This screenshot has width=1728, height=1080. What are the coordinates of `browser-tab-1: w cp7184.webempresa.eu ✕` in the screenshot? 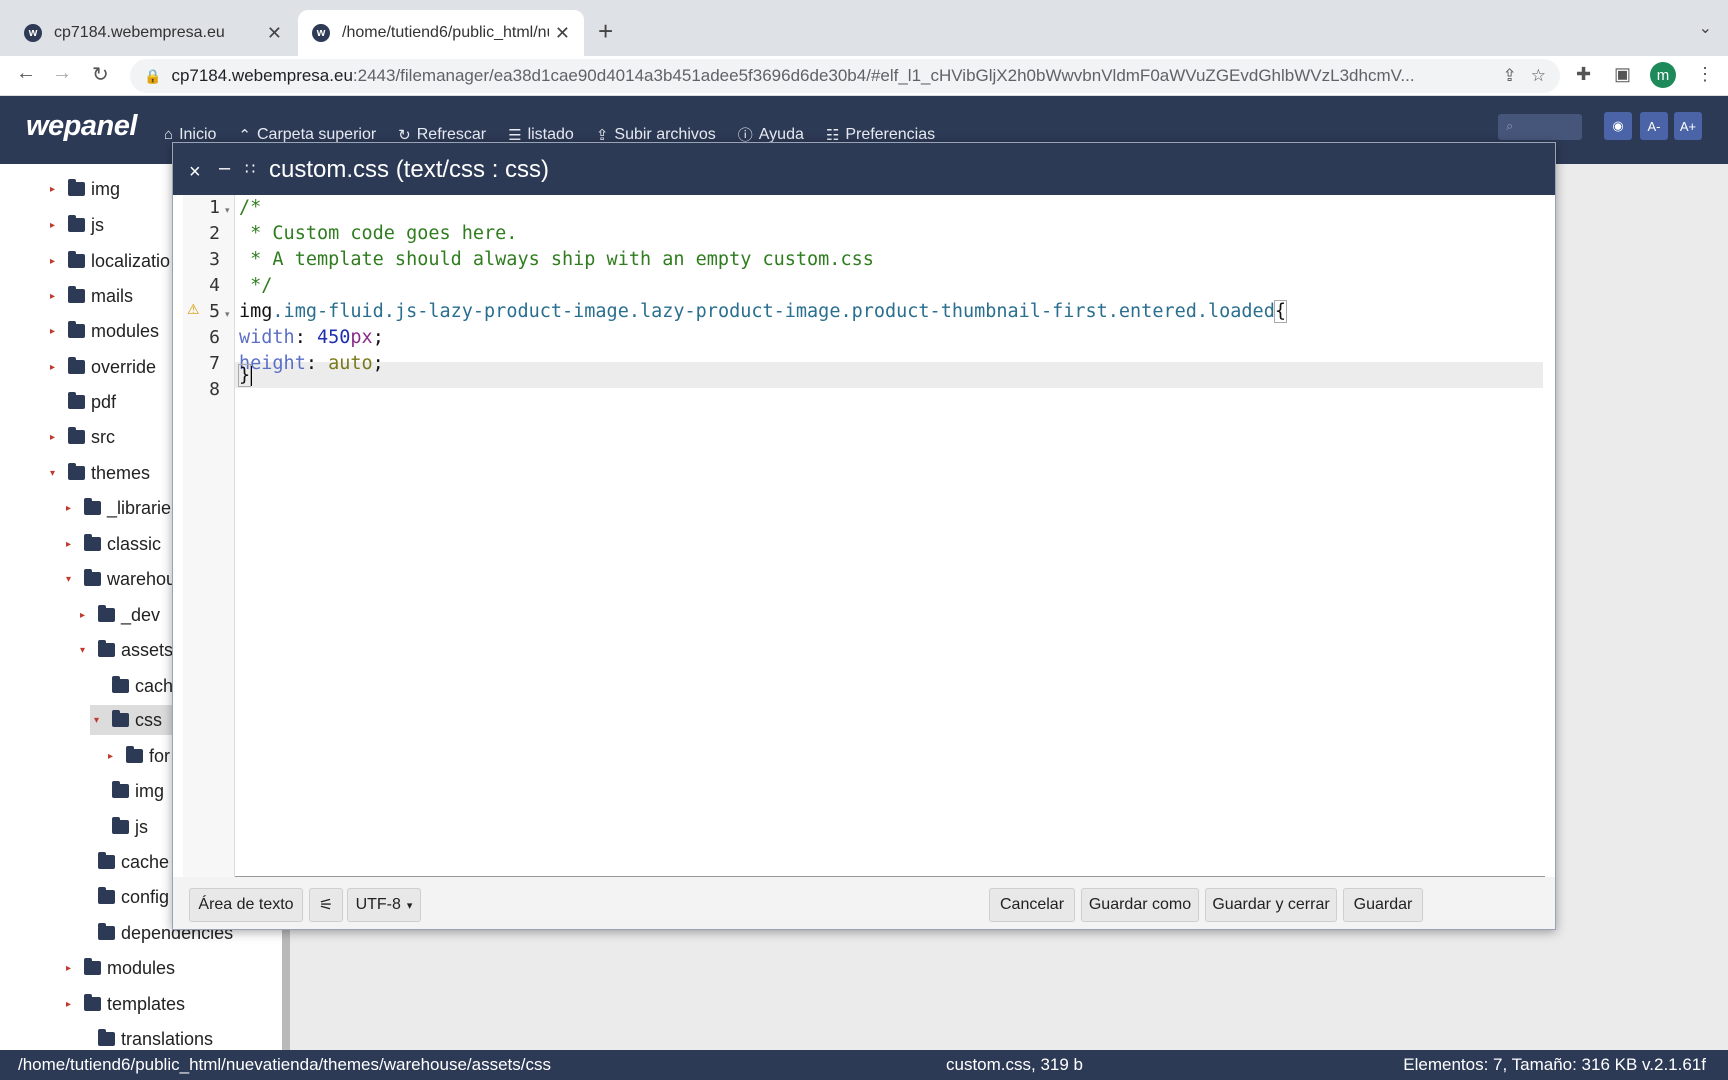 It's located at (153, 33).